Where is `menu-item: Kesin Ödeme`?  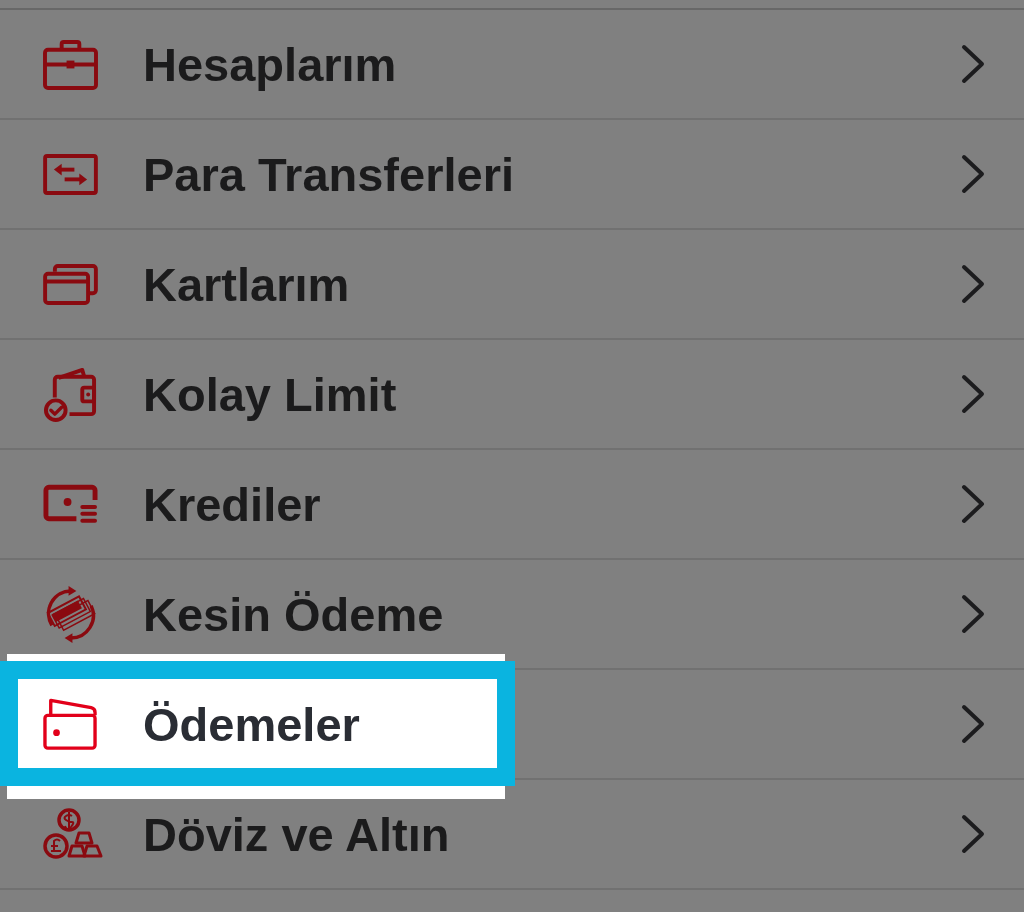
menu-item: Kesin Ödeme is located at coordinates (293, 614).